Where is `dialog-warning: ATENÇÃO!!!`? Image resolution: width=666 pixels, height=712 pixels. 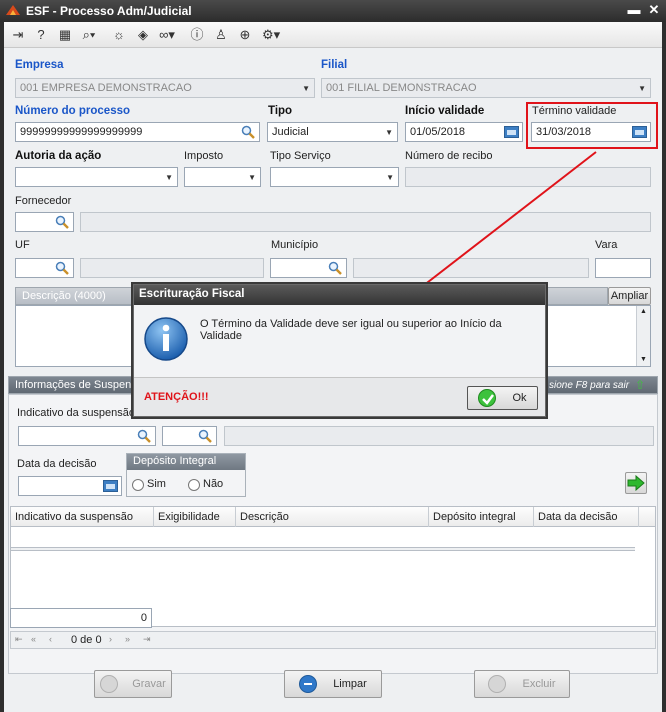
dialog-warning: ATENÇÃO!!! is located at coordinates (176, 397).